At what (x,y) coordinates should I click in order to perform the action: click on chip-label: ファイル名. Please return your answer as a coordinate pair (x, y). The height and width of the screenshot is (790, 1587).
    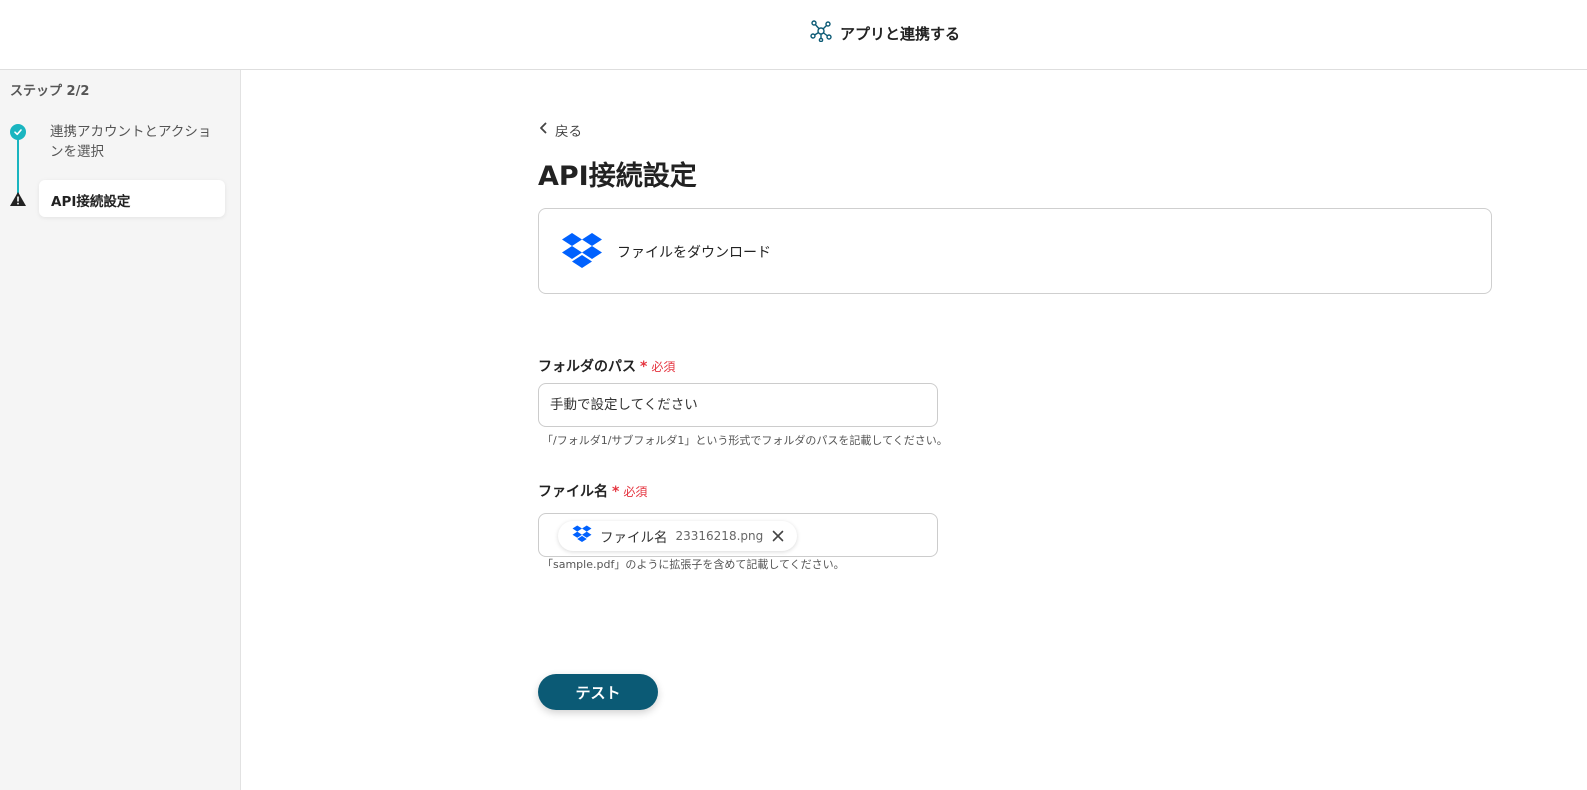
    Looking at the image, I should click on (634, 538).